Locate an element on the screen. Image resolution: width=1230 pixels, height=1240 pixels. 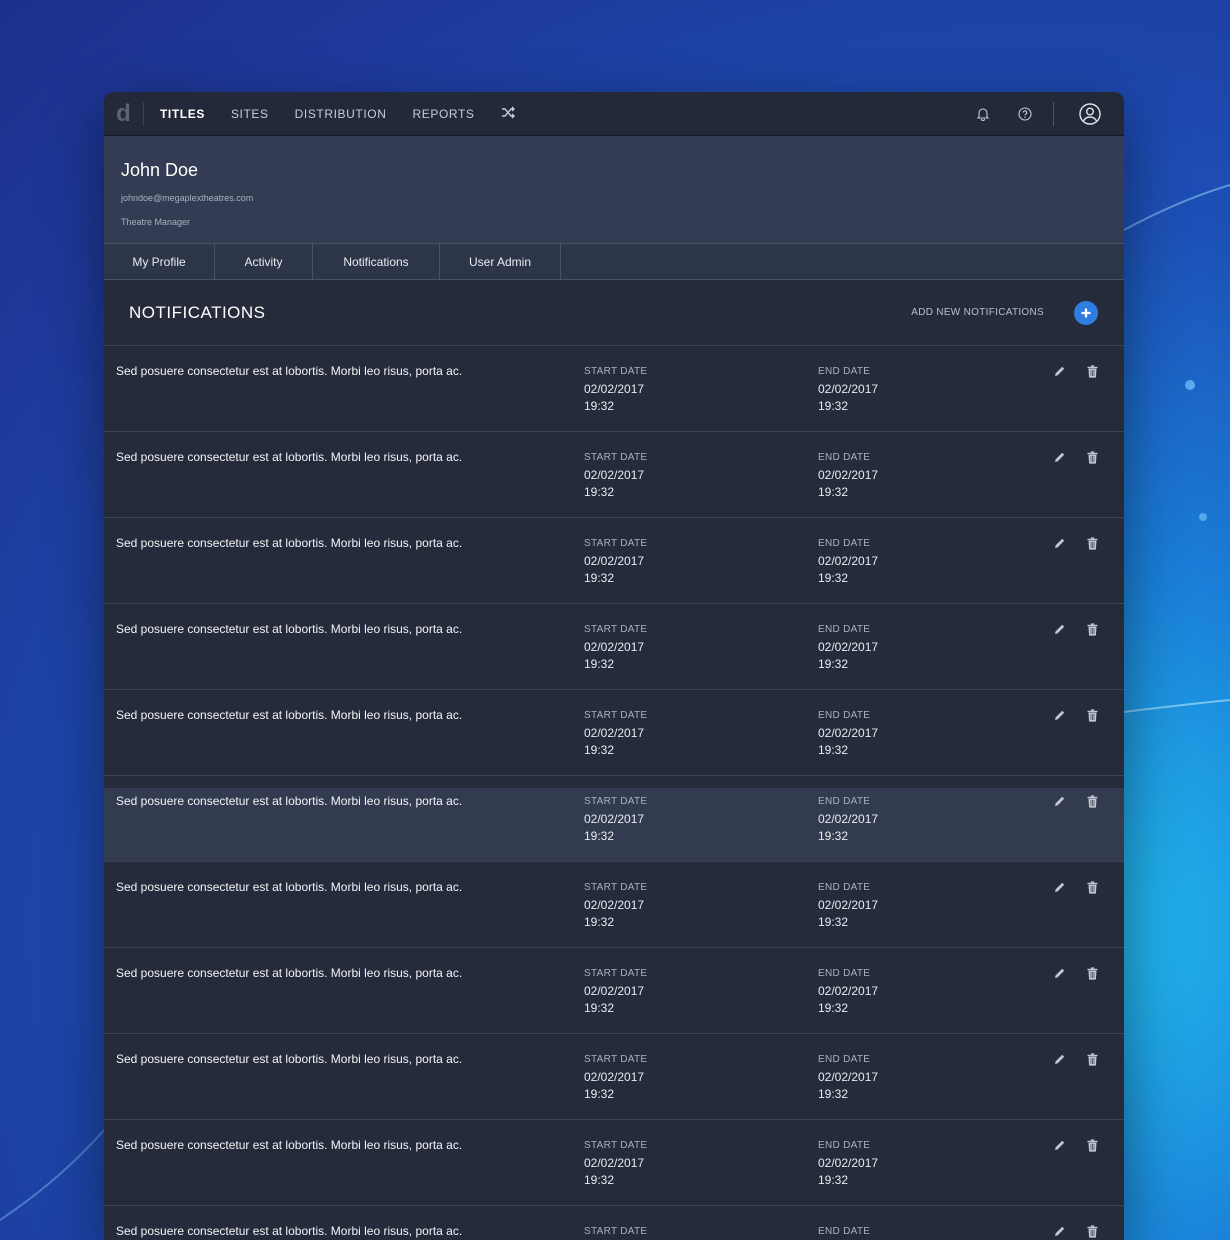
user-account-icon is located at coordinates (1090, 114).